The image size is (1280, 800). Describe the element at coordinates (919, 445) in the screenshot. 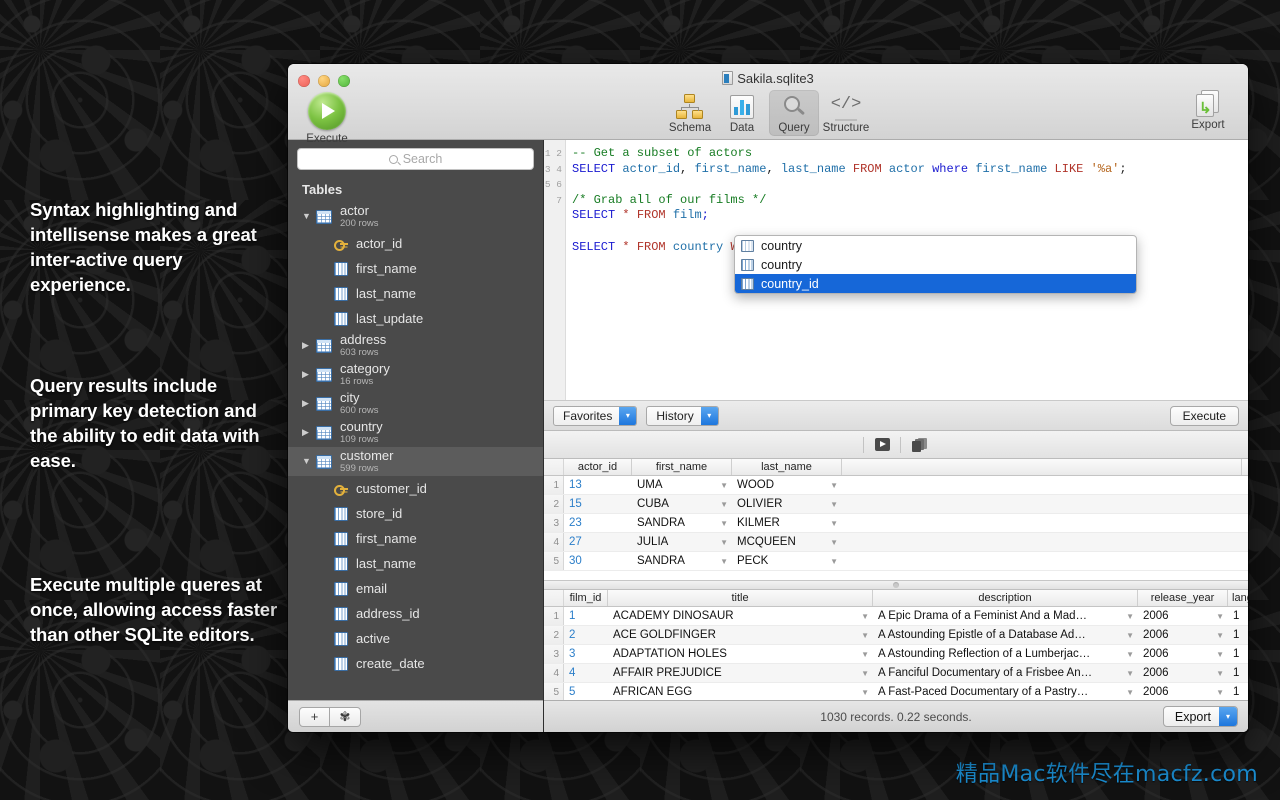

I see `stacked-pages-icon` at that location.